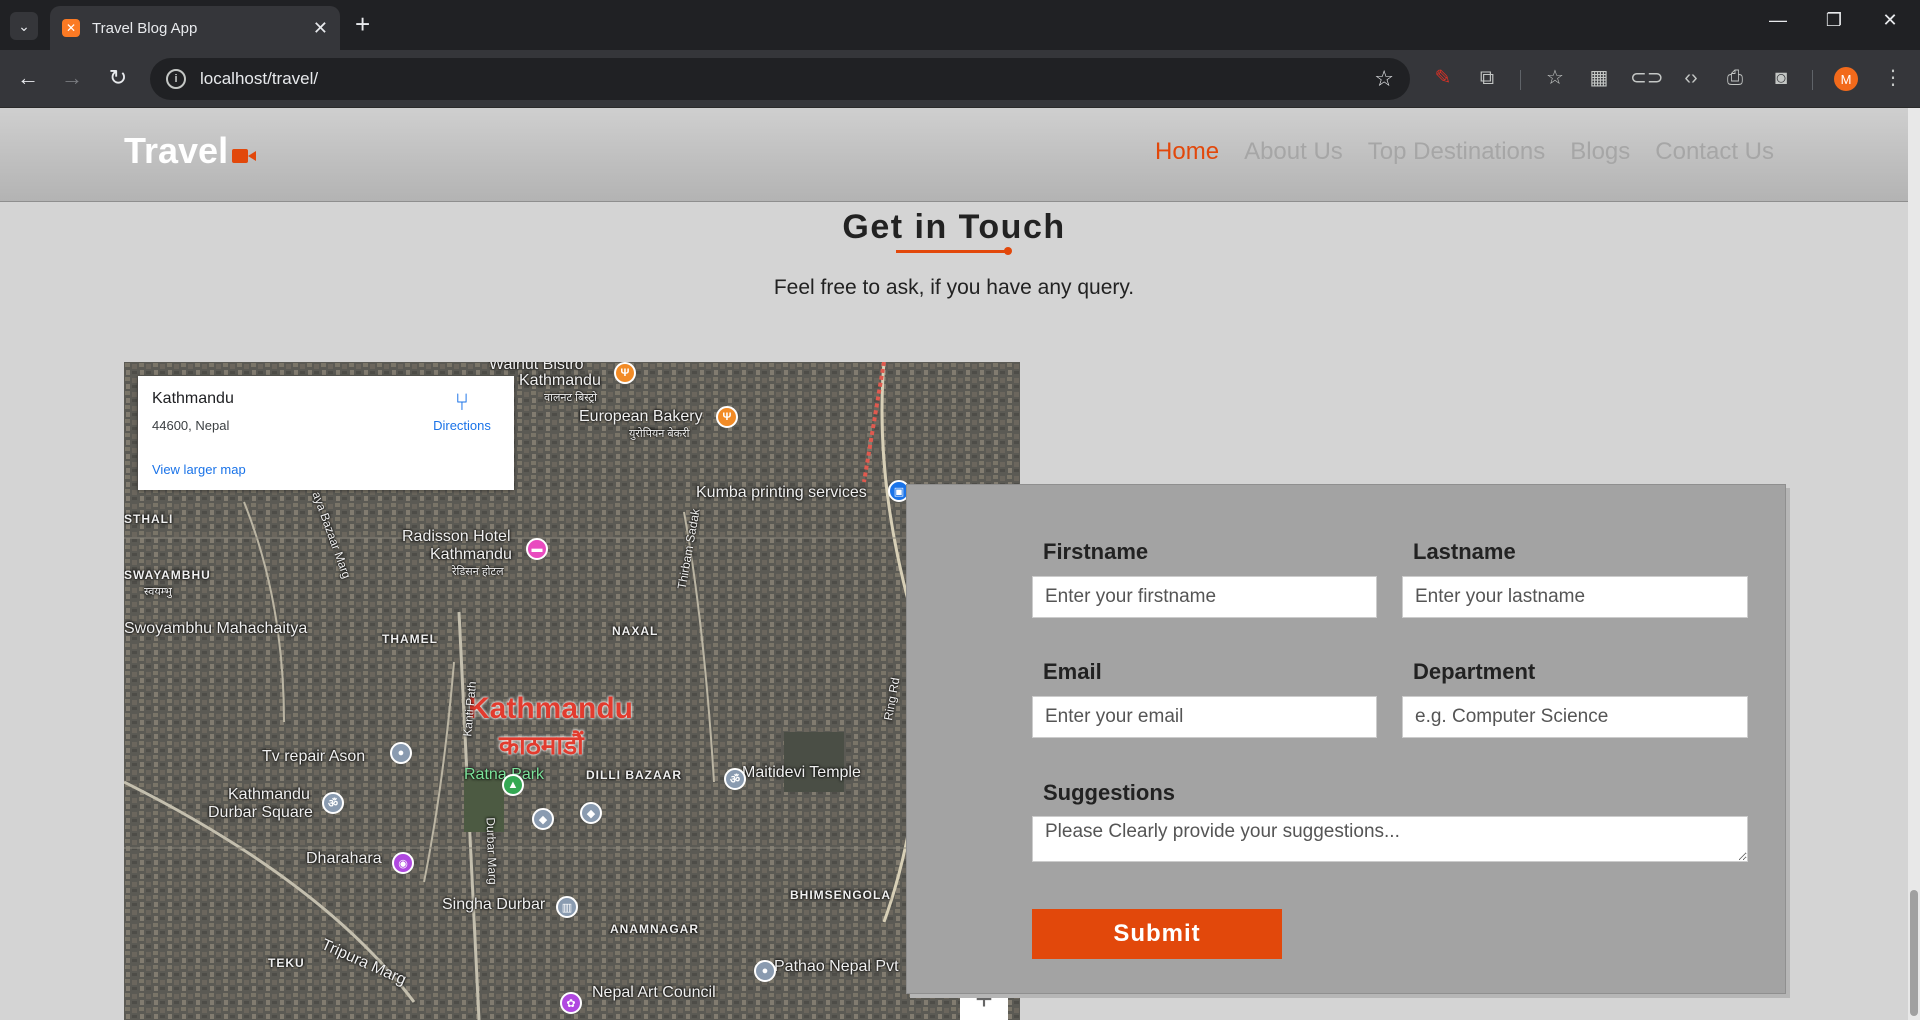 This screenshot has width=1920, height=1020. What do you see at coordinates (193, 398) in the screenshot?
I see `map-place-title: Kathmandu` at bounding box center [193, 398].